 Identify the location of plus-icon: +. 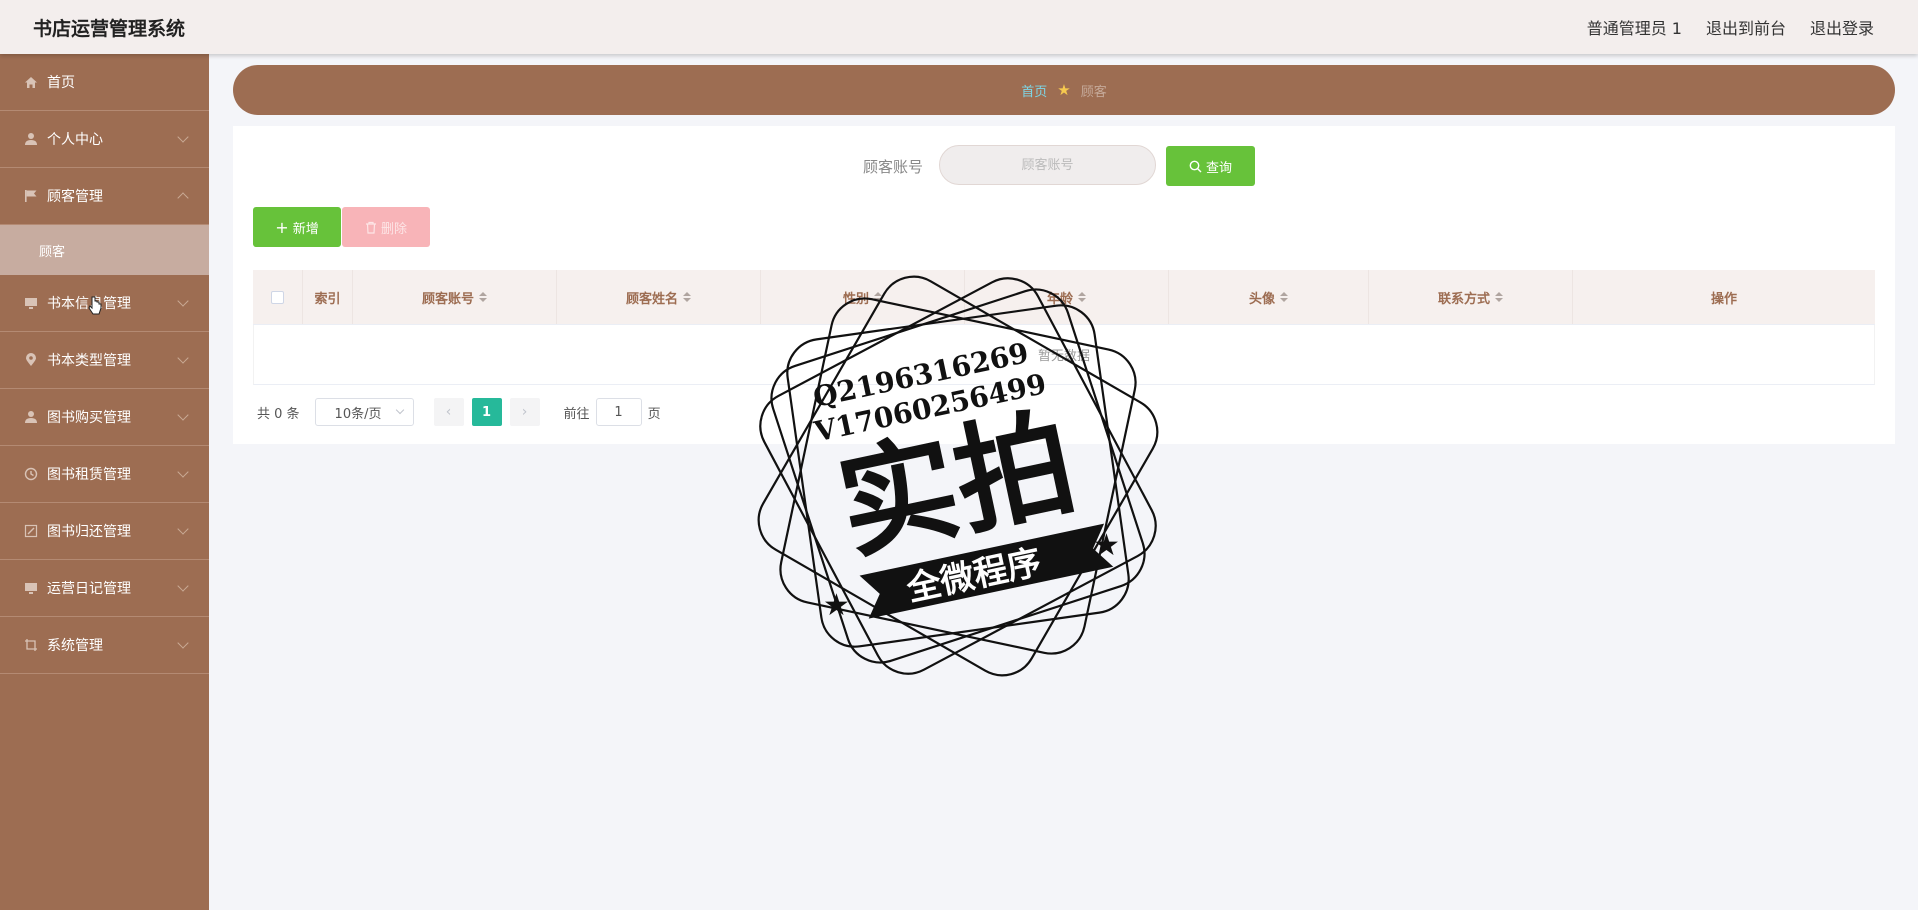
(282, 227).